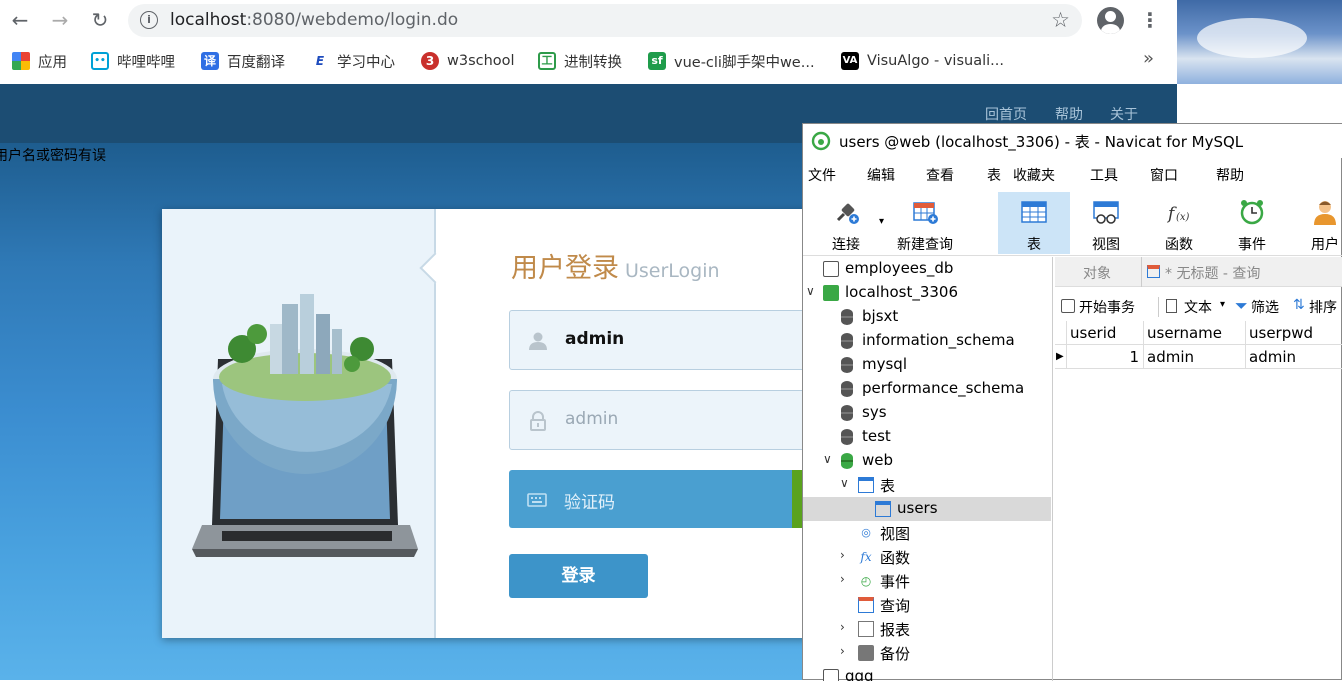 Image resolution: width=1342 pixels, height=681 pixels. I want to click on menu-file: 文件, so click(822, 175).